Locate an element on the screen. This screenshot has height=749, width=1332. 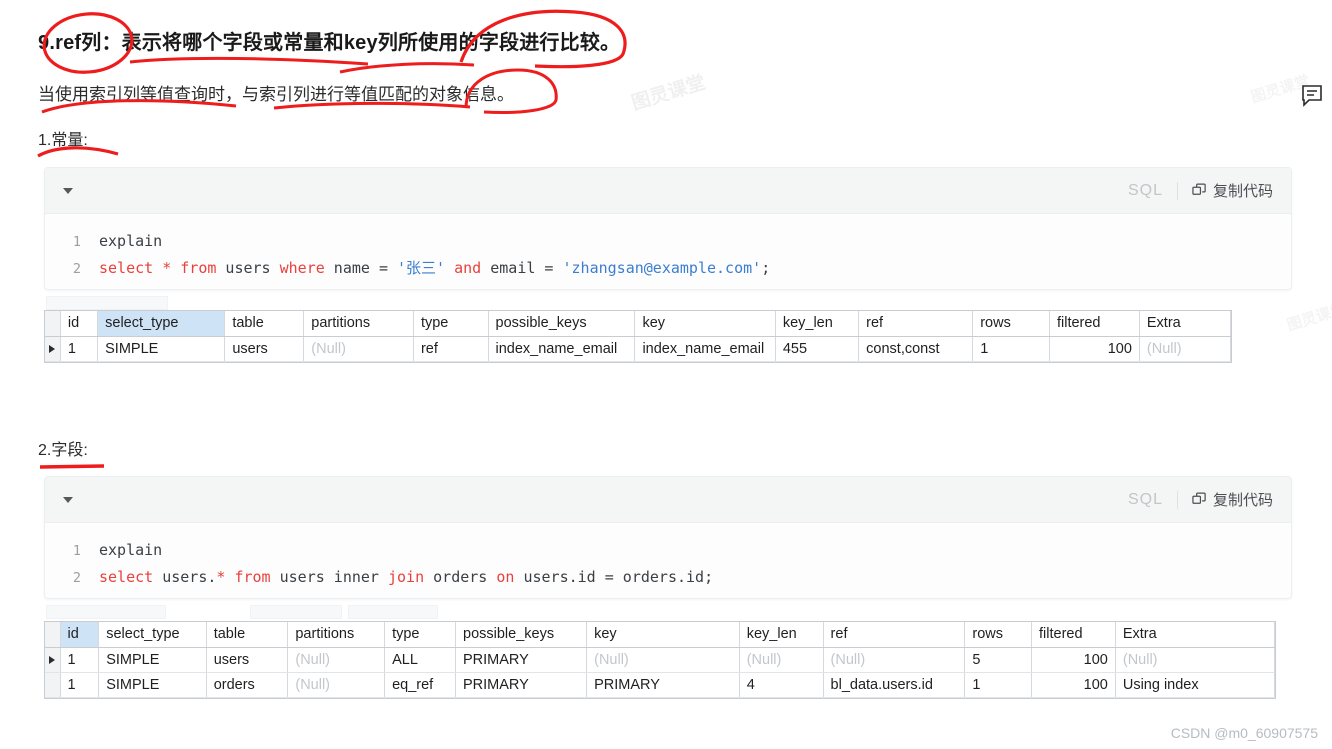
cell-key_len: (Null) is located at coordinates (781, 660).